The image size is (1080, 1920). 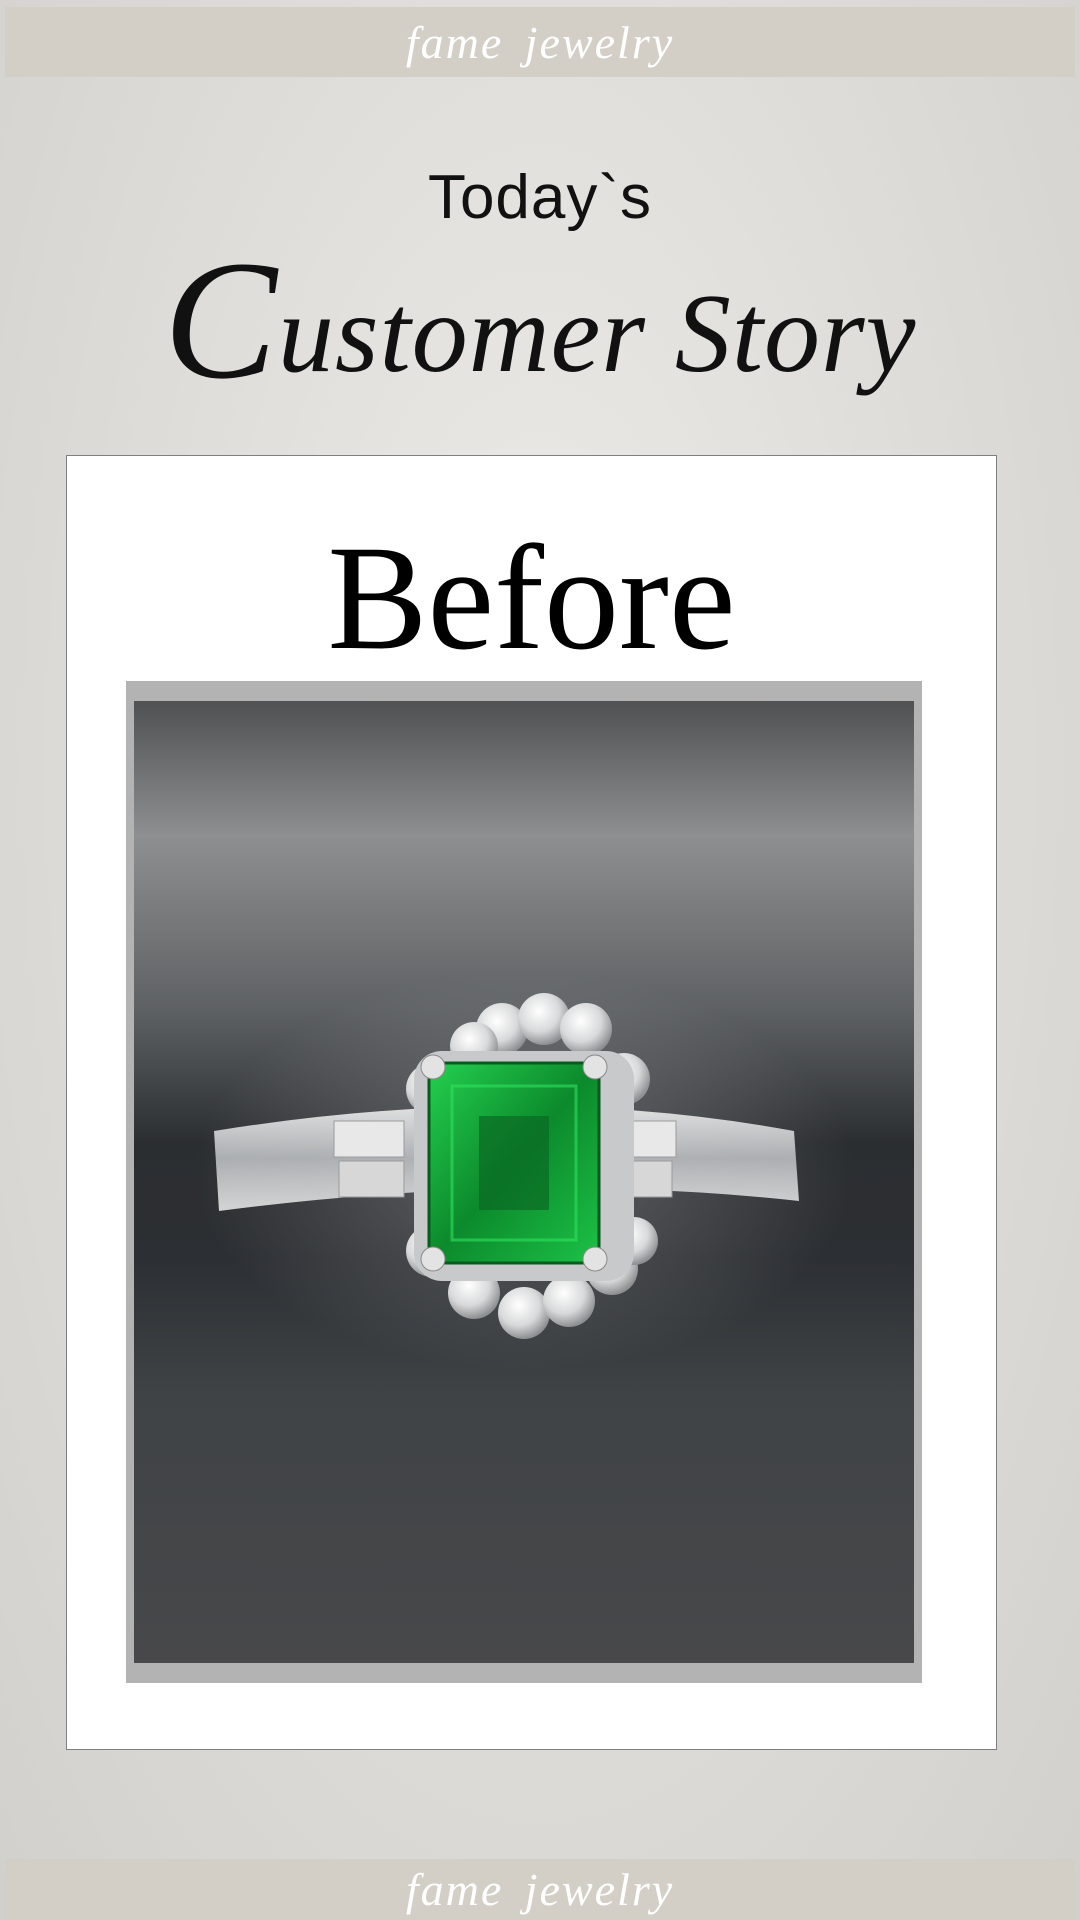 I want to click on brand-name-top: fame jewelry, so click(x=540, y=42).